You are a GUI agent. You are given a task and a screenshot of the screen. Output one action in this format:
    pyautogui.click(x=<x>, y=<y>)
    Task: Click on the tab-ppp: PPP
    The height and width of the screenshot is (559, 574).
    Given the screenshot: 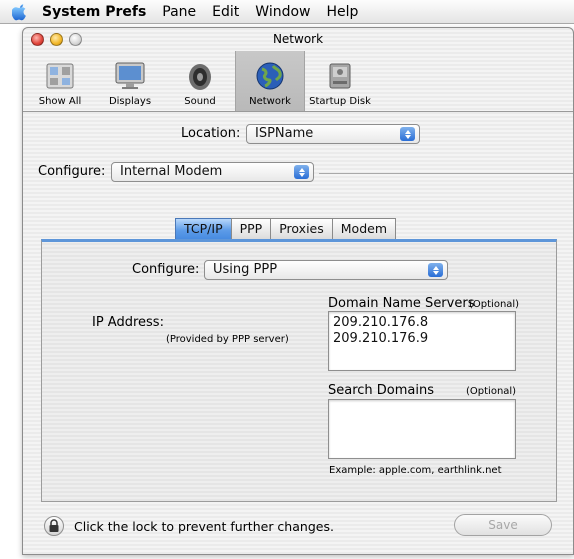 What is the action you would take?
    pyautogui.click(x=251, y=229)
    